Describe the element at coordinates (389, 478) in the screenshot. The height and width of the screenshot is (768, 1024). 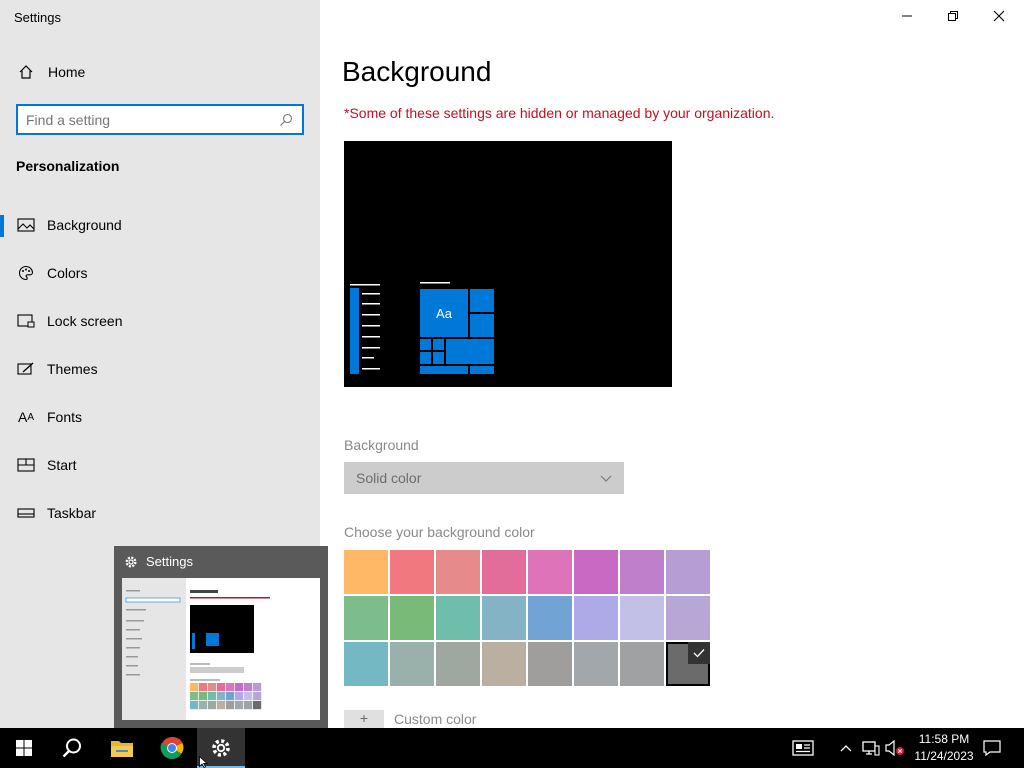
I see `dropdown-value: Solid color` at that location.